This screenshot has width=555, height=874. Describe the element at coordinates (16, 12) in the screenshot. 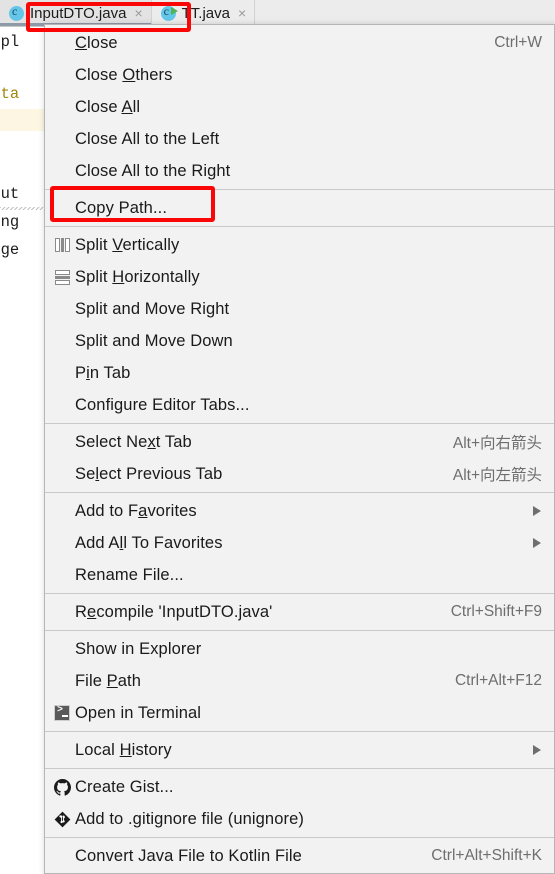

I see `java-class-icon` at that location.